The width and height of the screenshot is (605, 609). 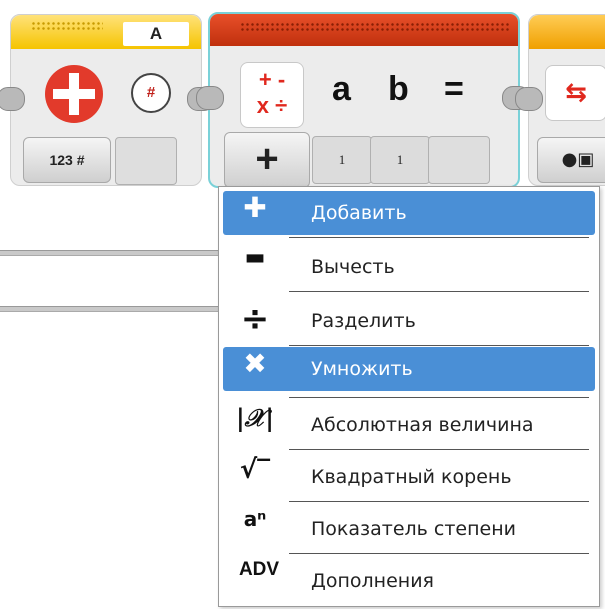 What do you see at coordinates (107, 100) in the screenshot?
I see `sensor-block: A # 123 #` at bounding box center [107, 100].